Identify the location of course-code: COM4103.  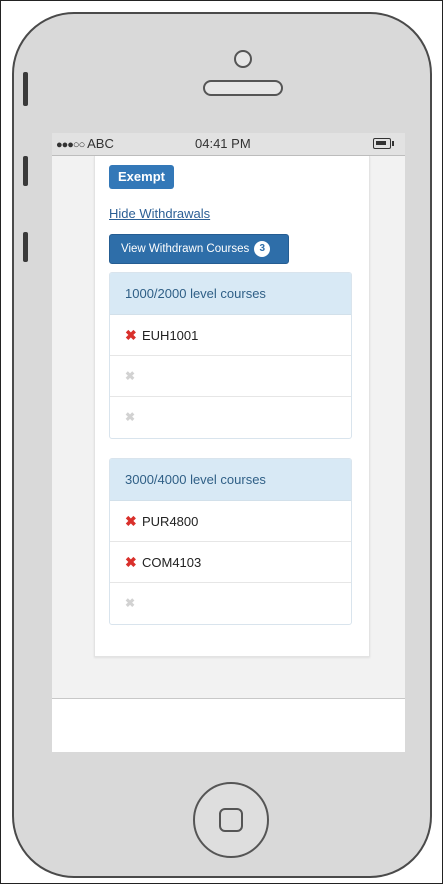
(172, 562).